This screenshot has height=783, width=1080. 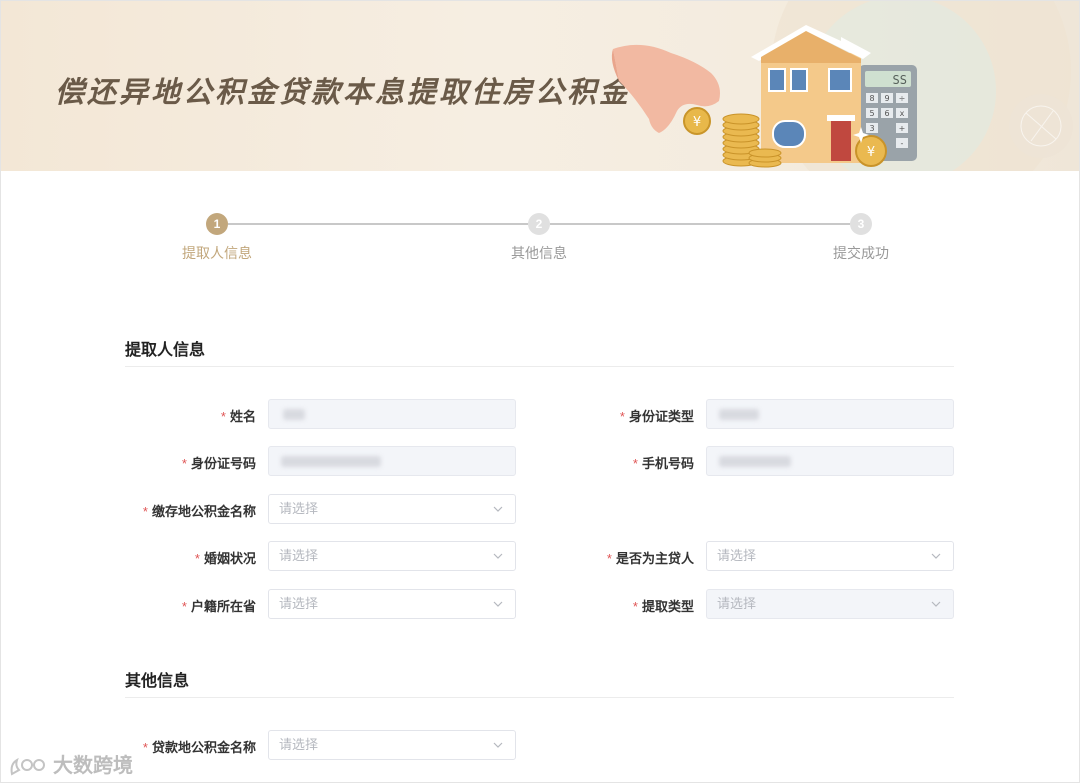 I want to click on id-type-field: * 身份证类型, so click(x=787, y=414).